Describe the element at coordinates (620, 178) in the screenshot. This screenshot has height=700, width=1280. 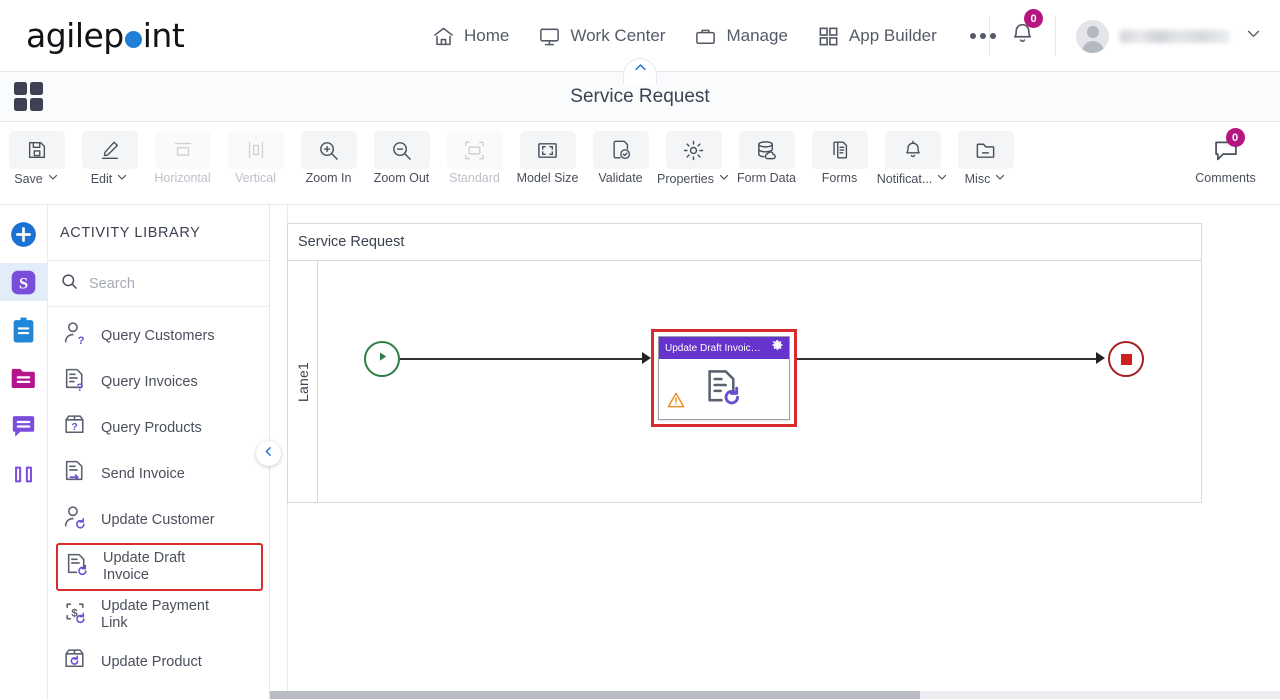
I see `toolbar-label-validate: Validate` at that location.